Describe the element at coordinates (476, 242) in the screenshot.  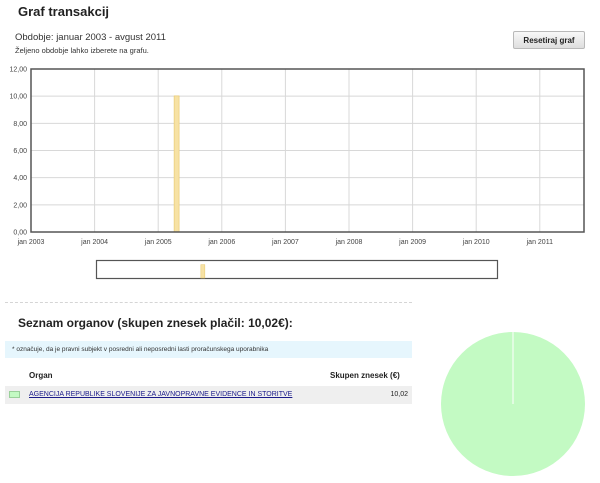
I see `x-tick-label: jan 2010` at that location.